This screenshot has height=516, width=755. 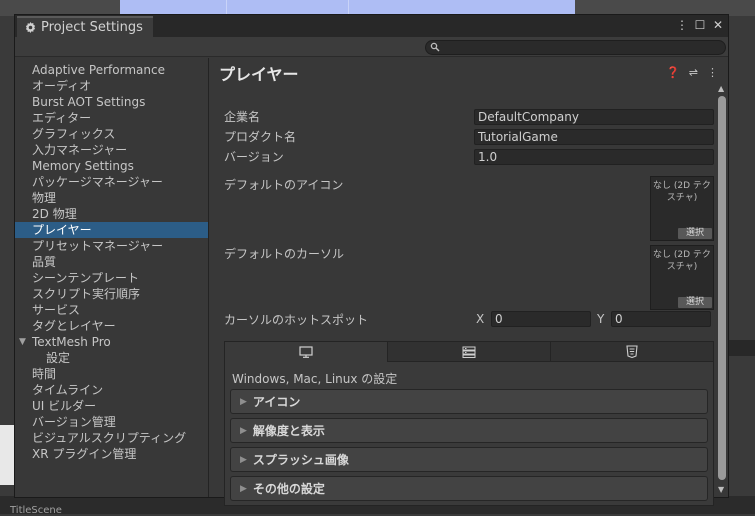 I want to click on foldout-splash-image: ▶ スプラッシュ画像, so click(x=469, y=459).